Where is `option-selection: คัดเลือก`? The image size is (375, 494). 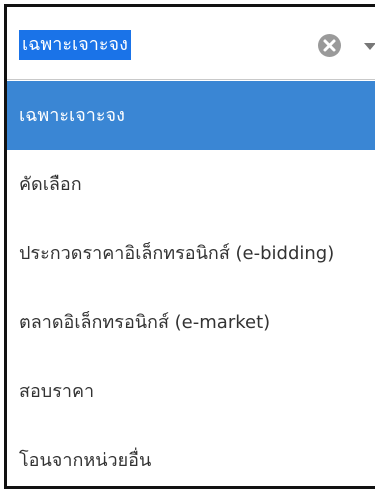
option-selection: คัดเลือก is located at coordinates (191, 184).